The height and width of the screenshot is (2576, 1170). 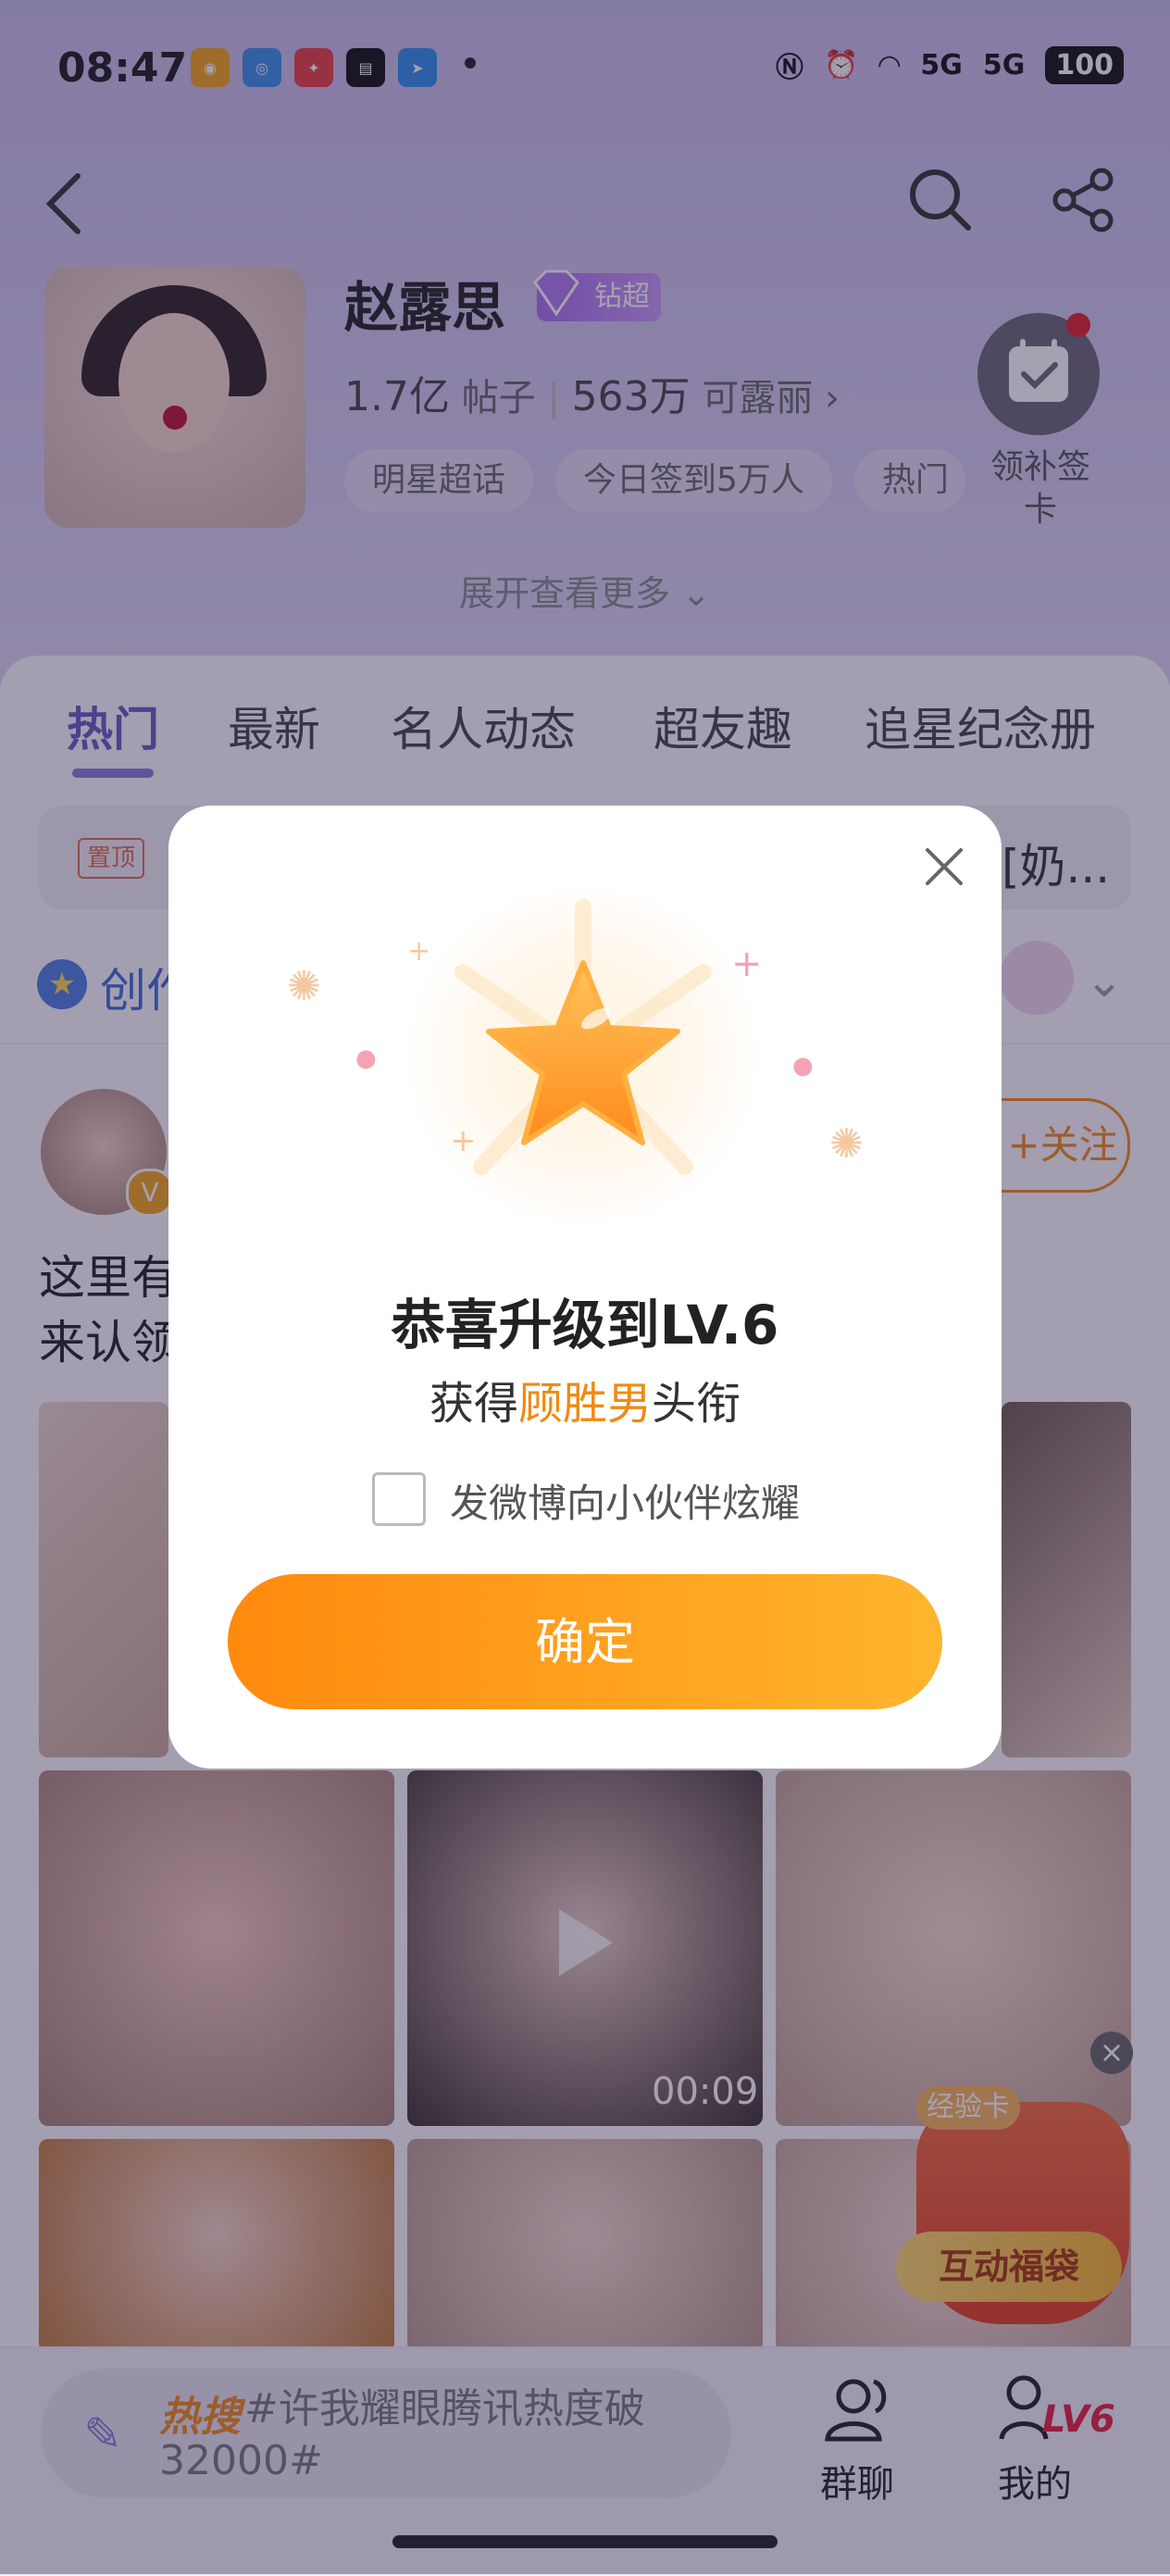 What do you see at coordinates (696, 1404) in the screenshot?
I see `subtitle-suffix: 头衔` at bounding box center [696, 1404].